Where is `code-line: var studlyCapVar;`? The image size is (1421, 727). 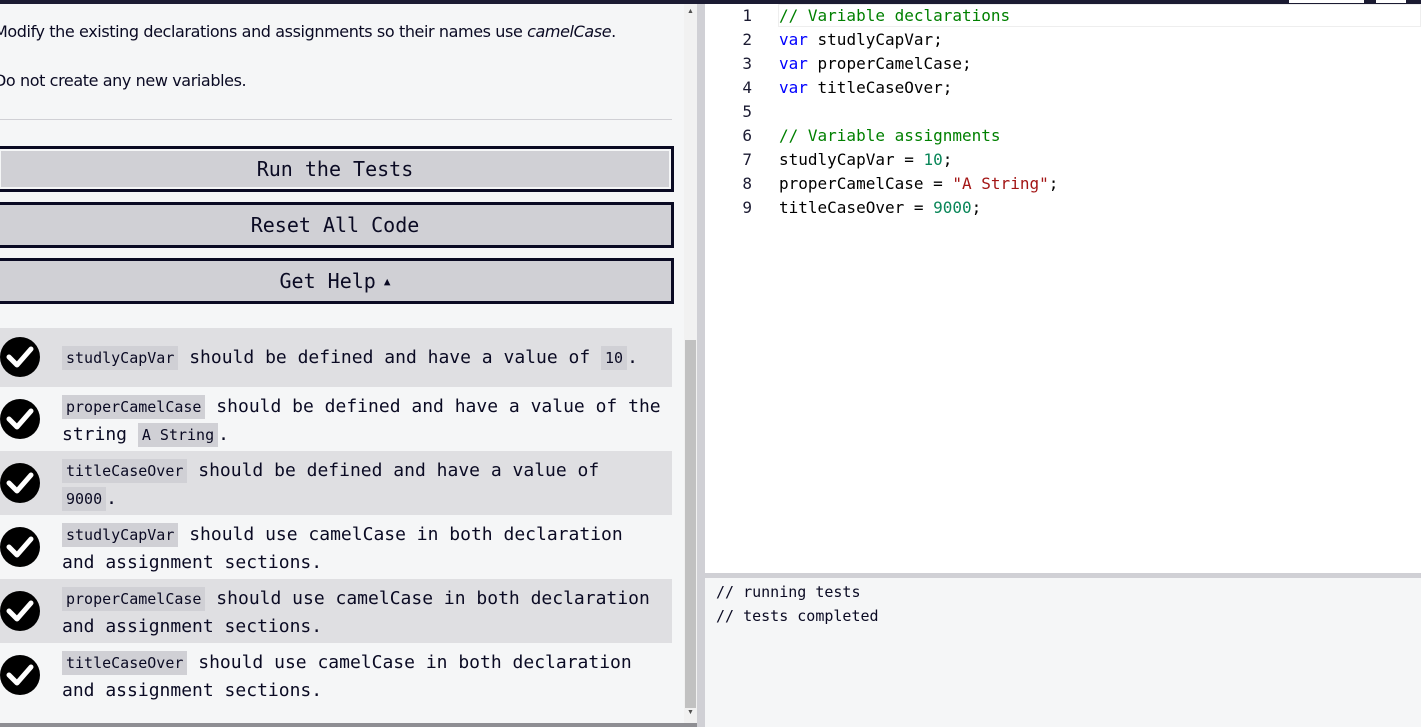
code-line: var studlyCapVar; is located at coordinates (861, 39).